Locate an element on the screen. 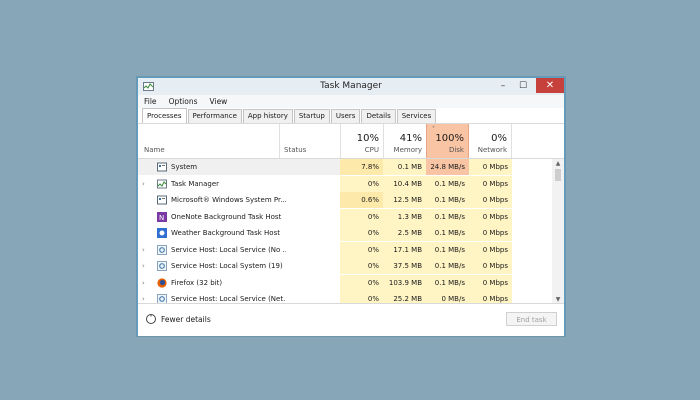 This screenshot has height=400, width=700. onenote-icon: N is located at coordinates (162, 216).